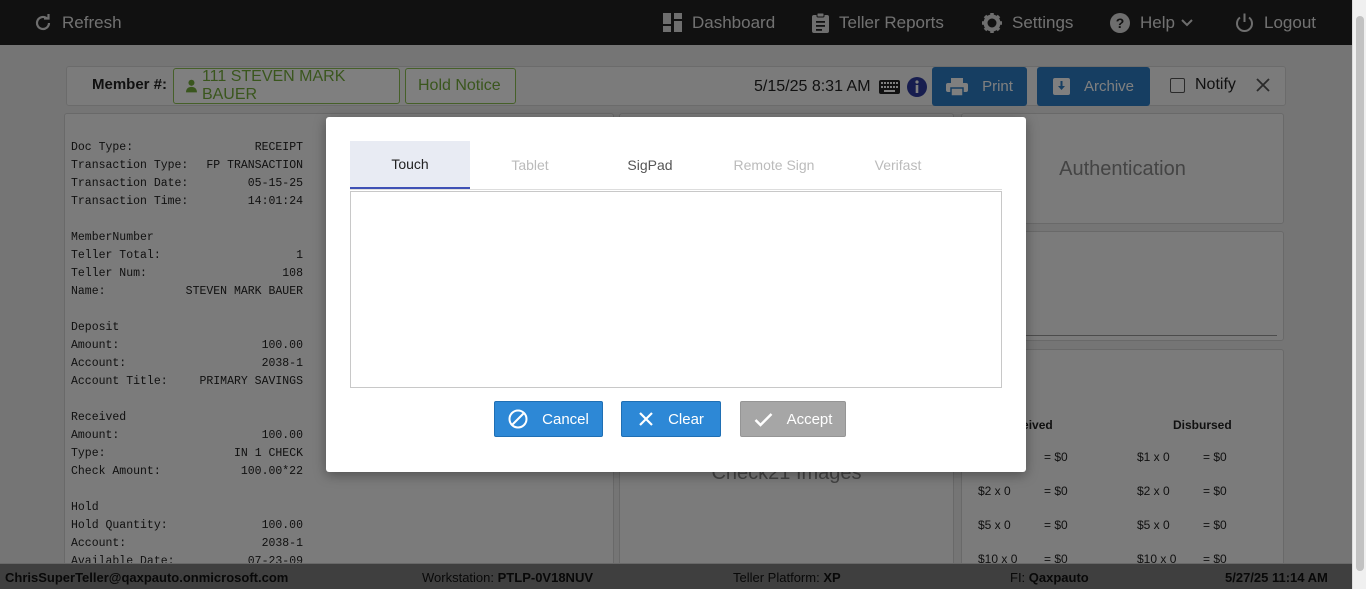 The image size is (1366, 589). Describe the element at coordinates (410, 165) in the screenshot. I see `tab-touch: Touch` at that location.